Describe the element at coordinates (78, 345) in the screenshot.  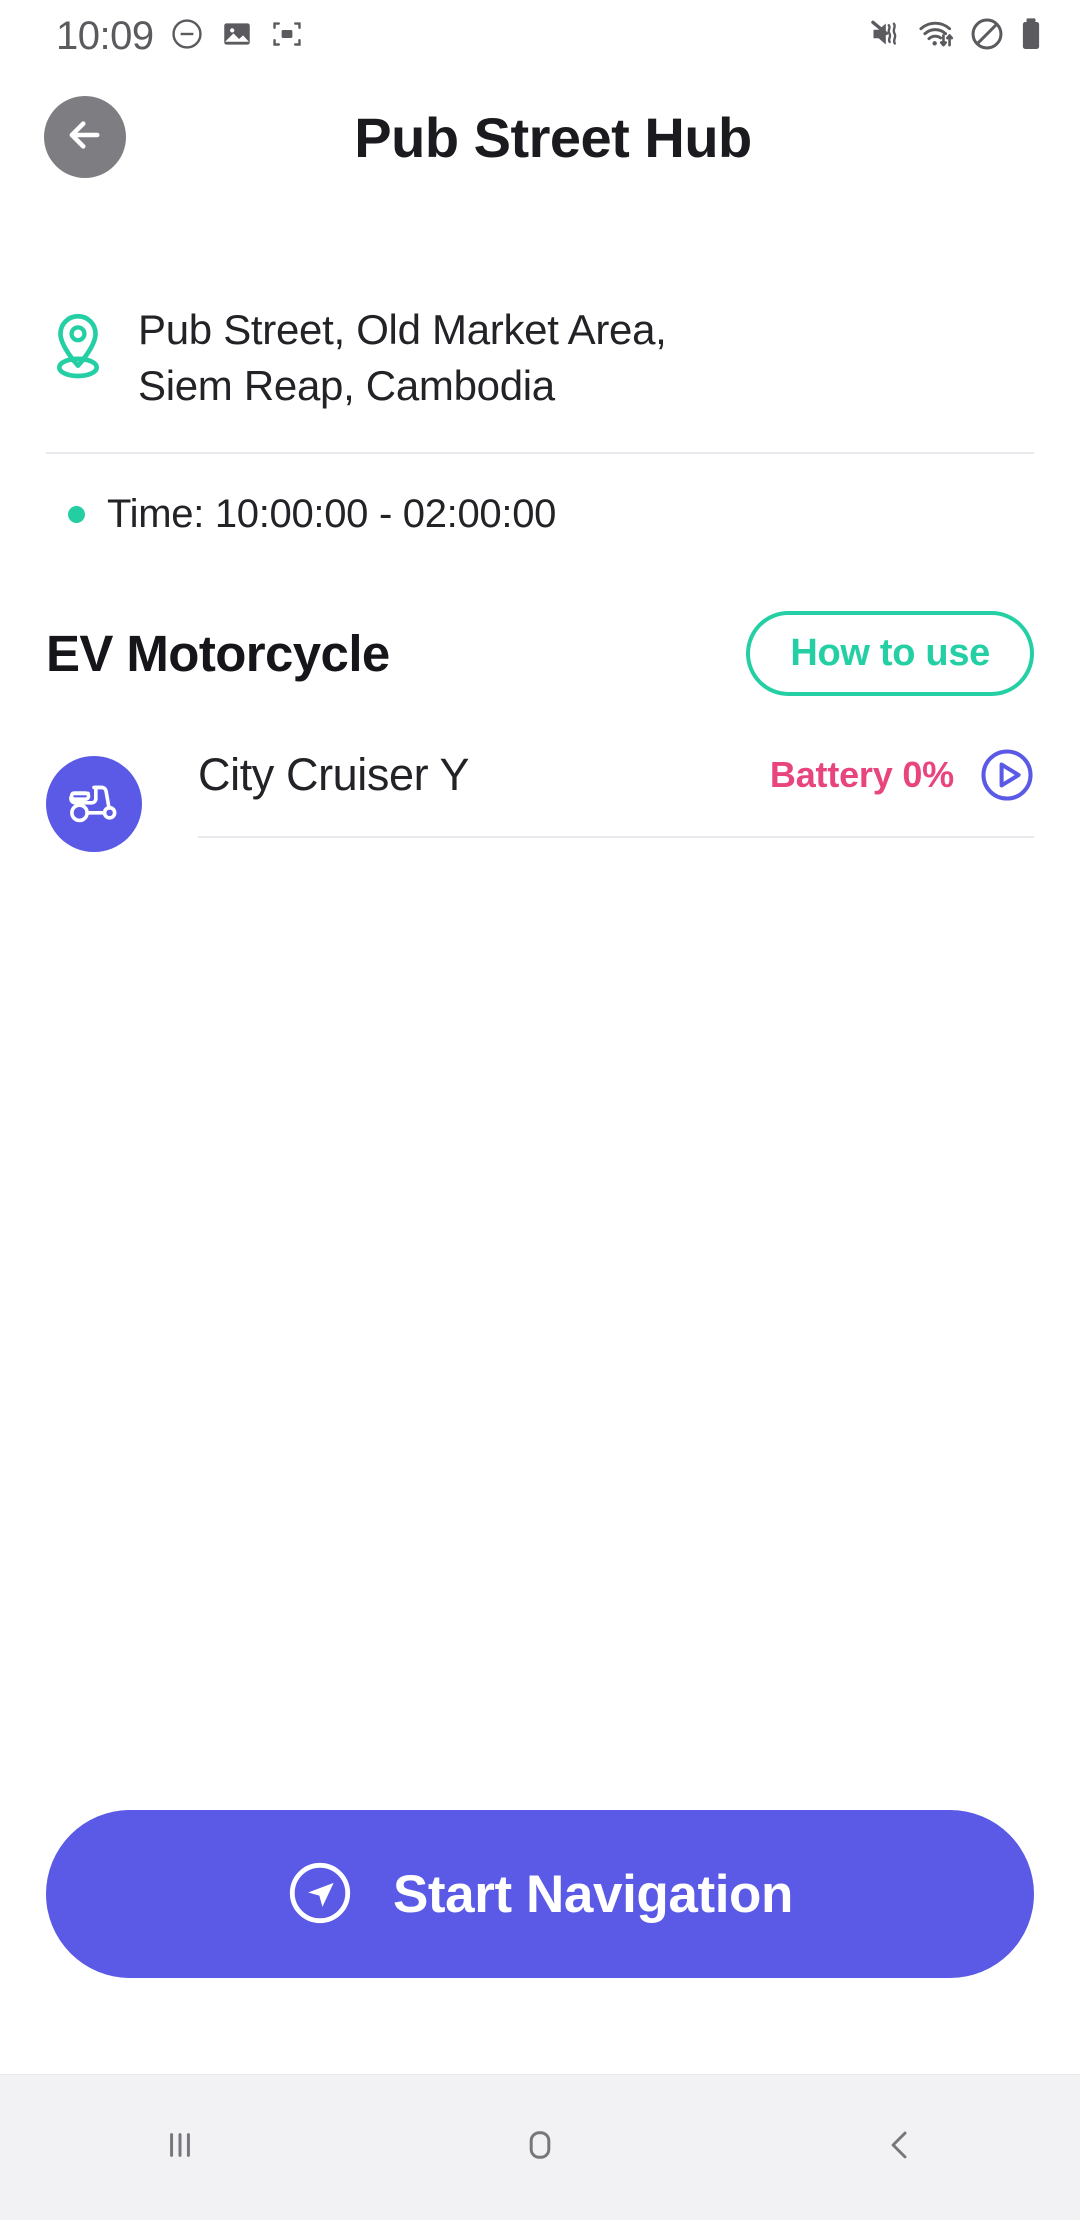
I see `map-pin-icon` at that location.